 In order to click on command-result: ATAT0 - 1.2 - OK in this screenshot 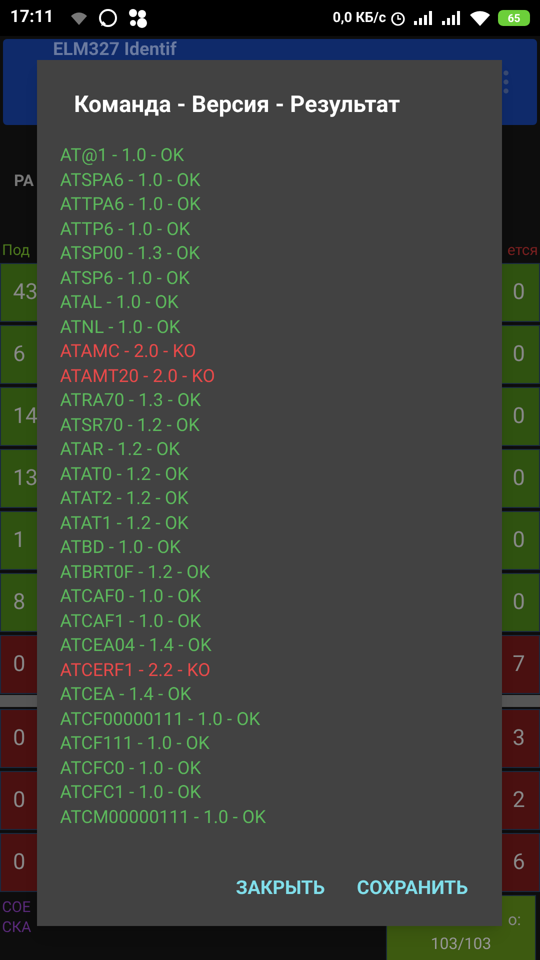, I will do `click(125, 474)`.